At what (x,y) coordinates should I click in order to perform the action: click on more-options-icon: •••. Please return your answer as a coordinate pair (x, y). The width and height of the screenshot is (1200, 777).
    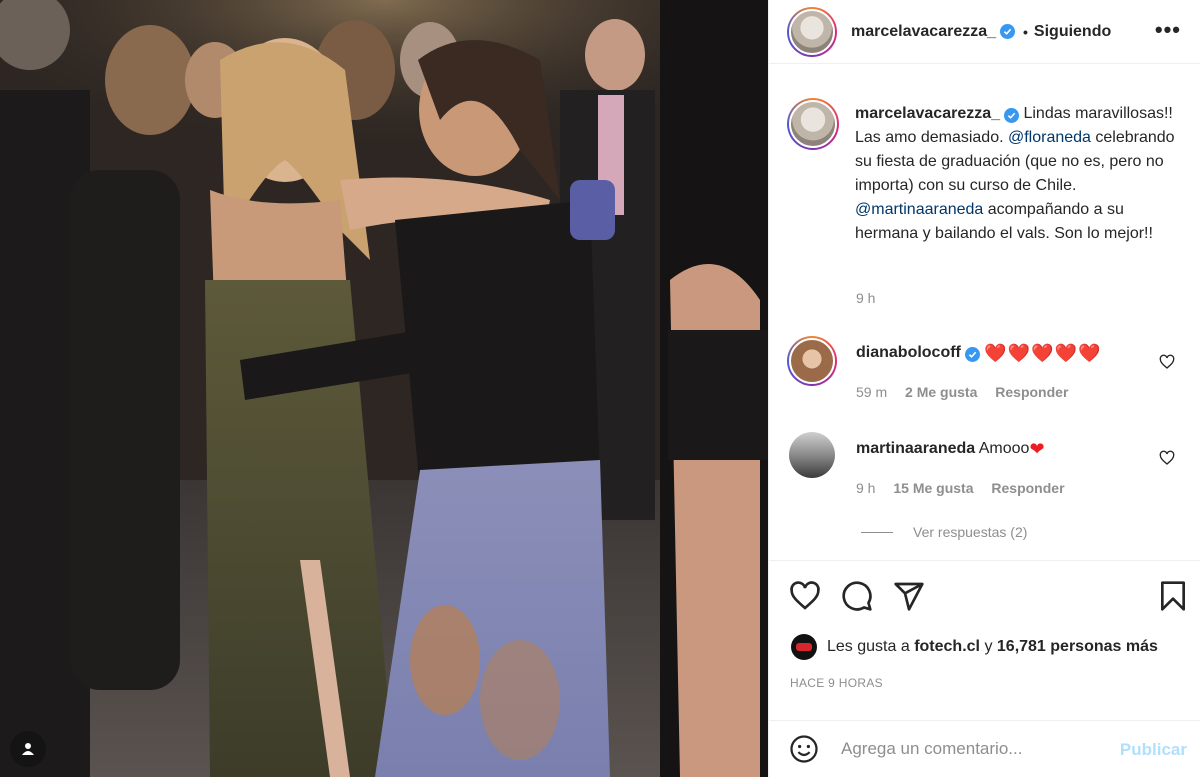
    Looking at the image, I should click on (1168, 30).